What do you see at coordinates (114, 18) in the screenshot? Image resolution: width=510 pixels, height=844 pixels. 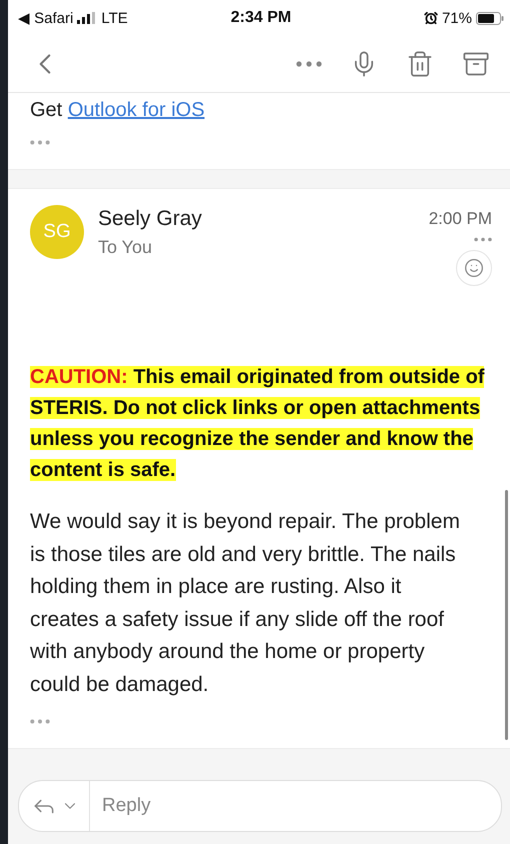 I see `network-label: LTE` at bounding box center [114, 18].